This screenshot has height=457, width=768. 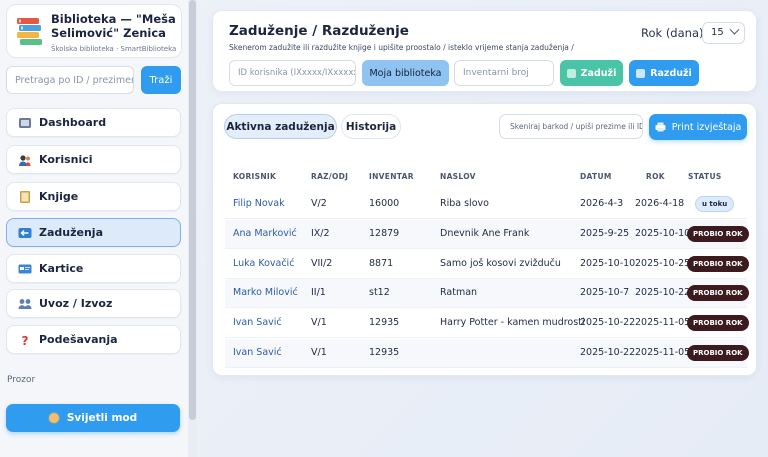 I want to click on scan-search-input, so click(x=571, y=126).